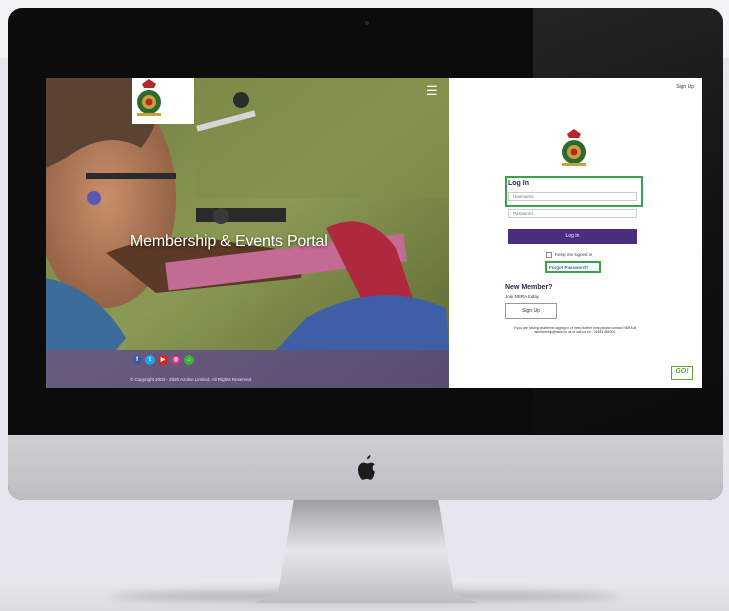  I want to click on checkbox-icon, so click(549, 255).